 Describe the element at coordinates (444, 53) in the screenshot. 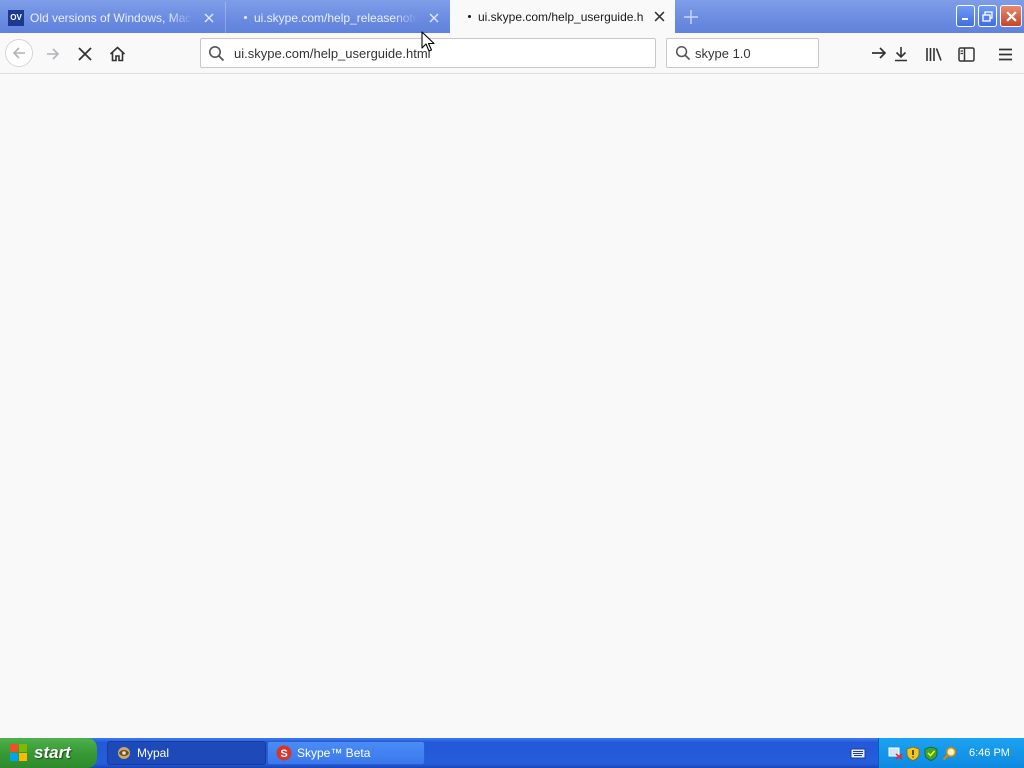

I see `url-input` at that location.